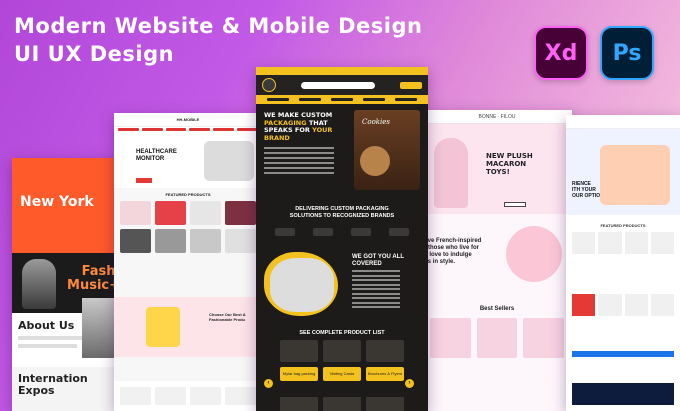  I want to click on toys-hero-title: NEW PLUSH MACARON TOYS!, so click(509, 164).